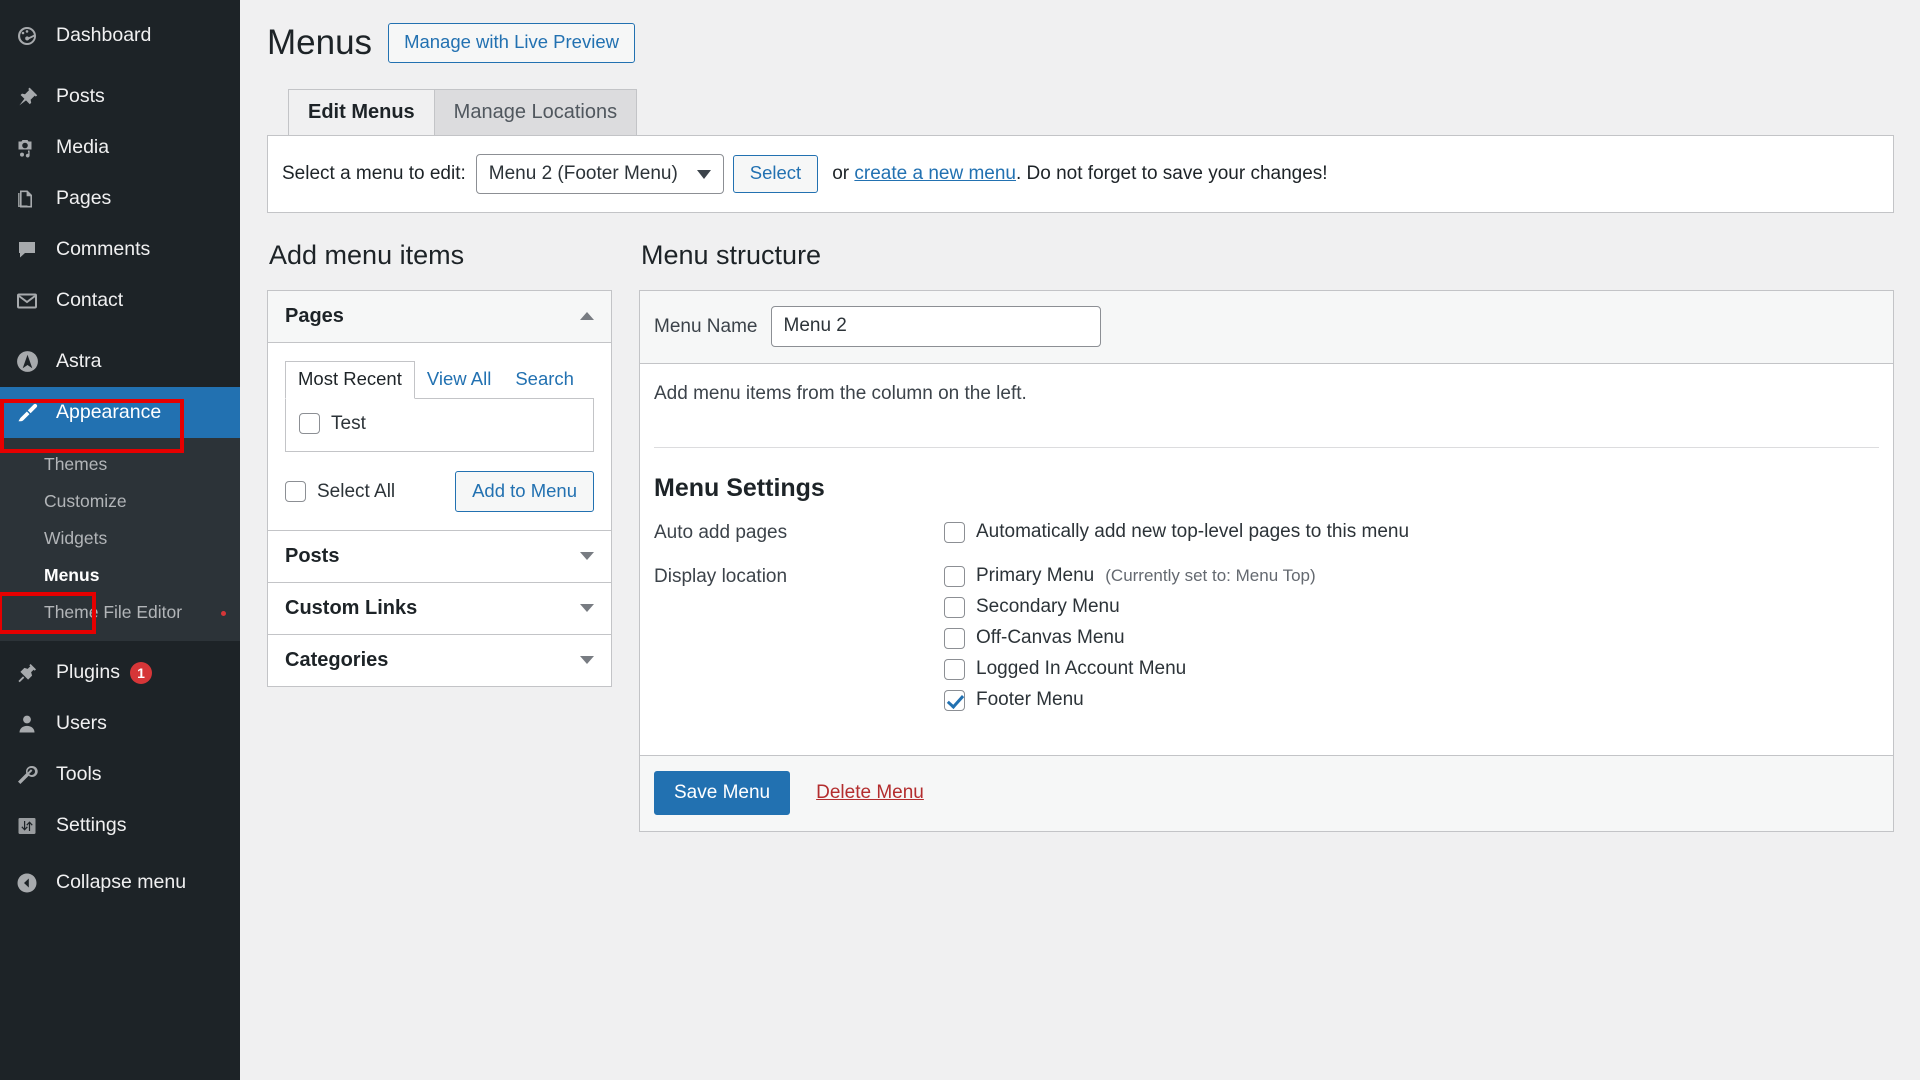  I want to click on select-all-checkbox, so click(295, 492).